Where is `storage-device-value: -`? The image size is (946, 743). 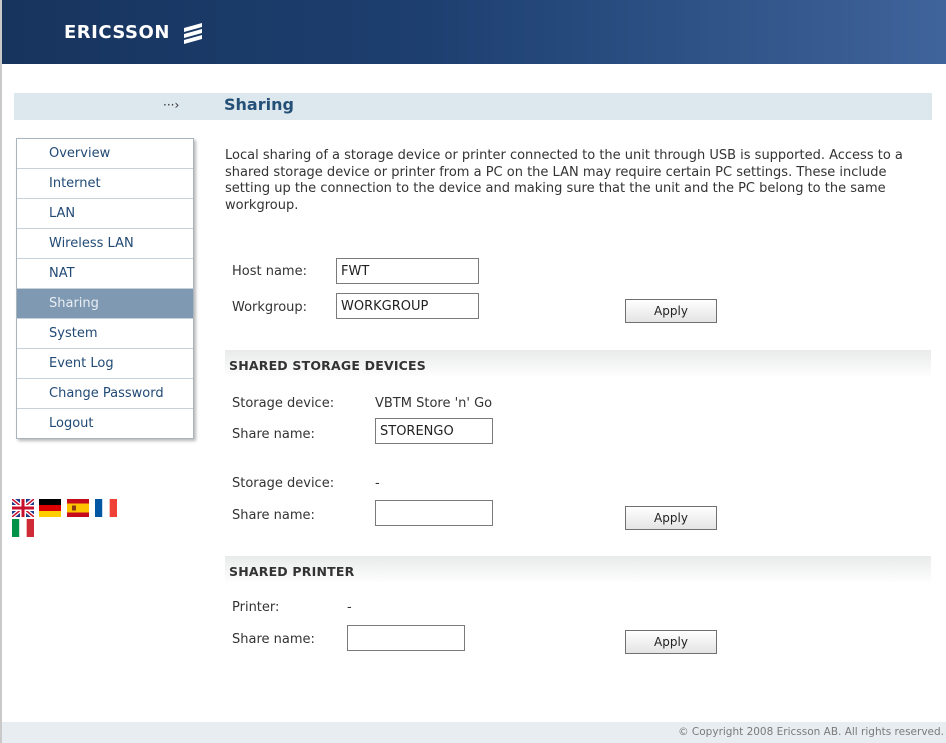 storage-device-value: - is located at coordinates (377, 483).